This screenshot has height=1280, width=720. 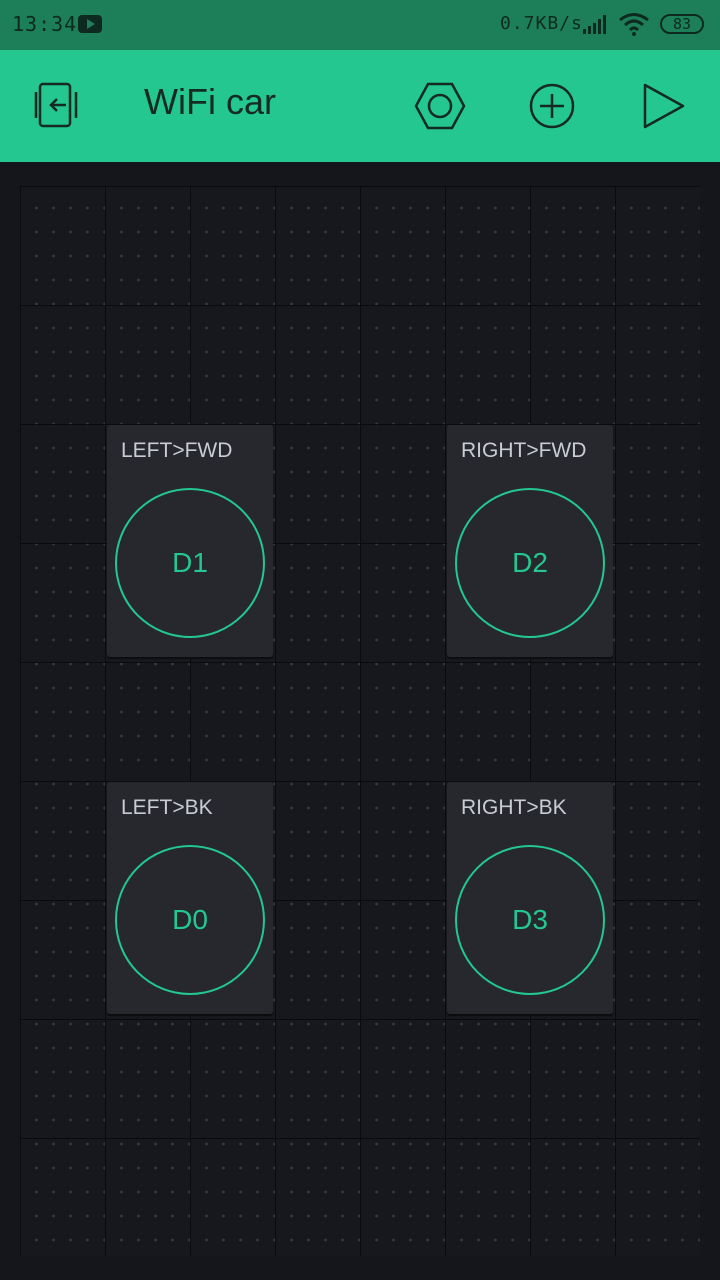 I want to click on button-d3: D3, so click(x=530, y=920).